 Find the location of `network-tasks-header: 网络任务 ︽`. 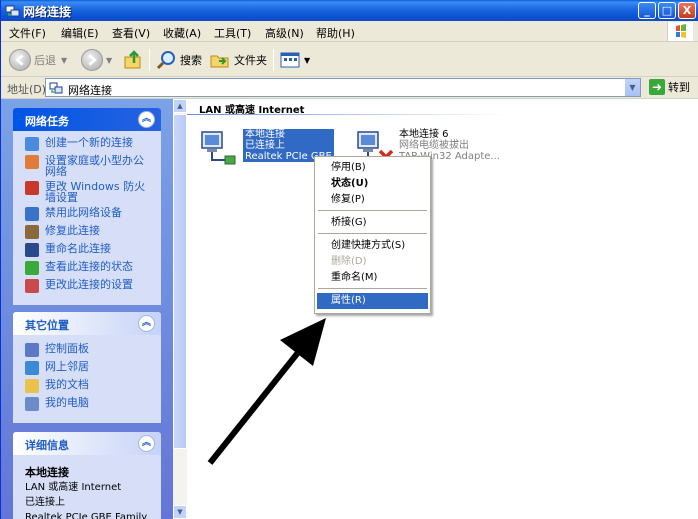

network-tasks-header: 网络任务 ︽ is located at coordinates (87, 119).